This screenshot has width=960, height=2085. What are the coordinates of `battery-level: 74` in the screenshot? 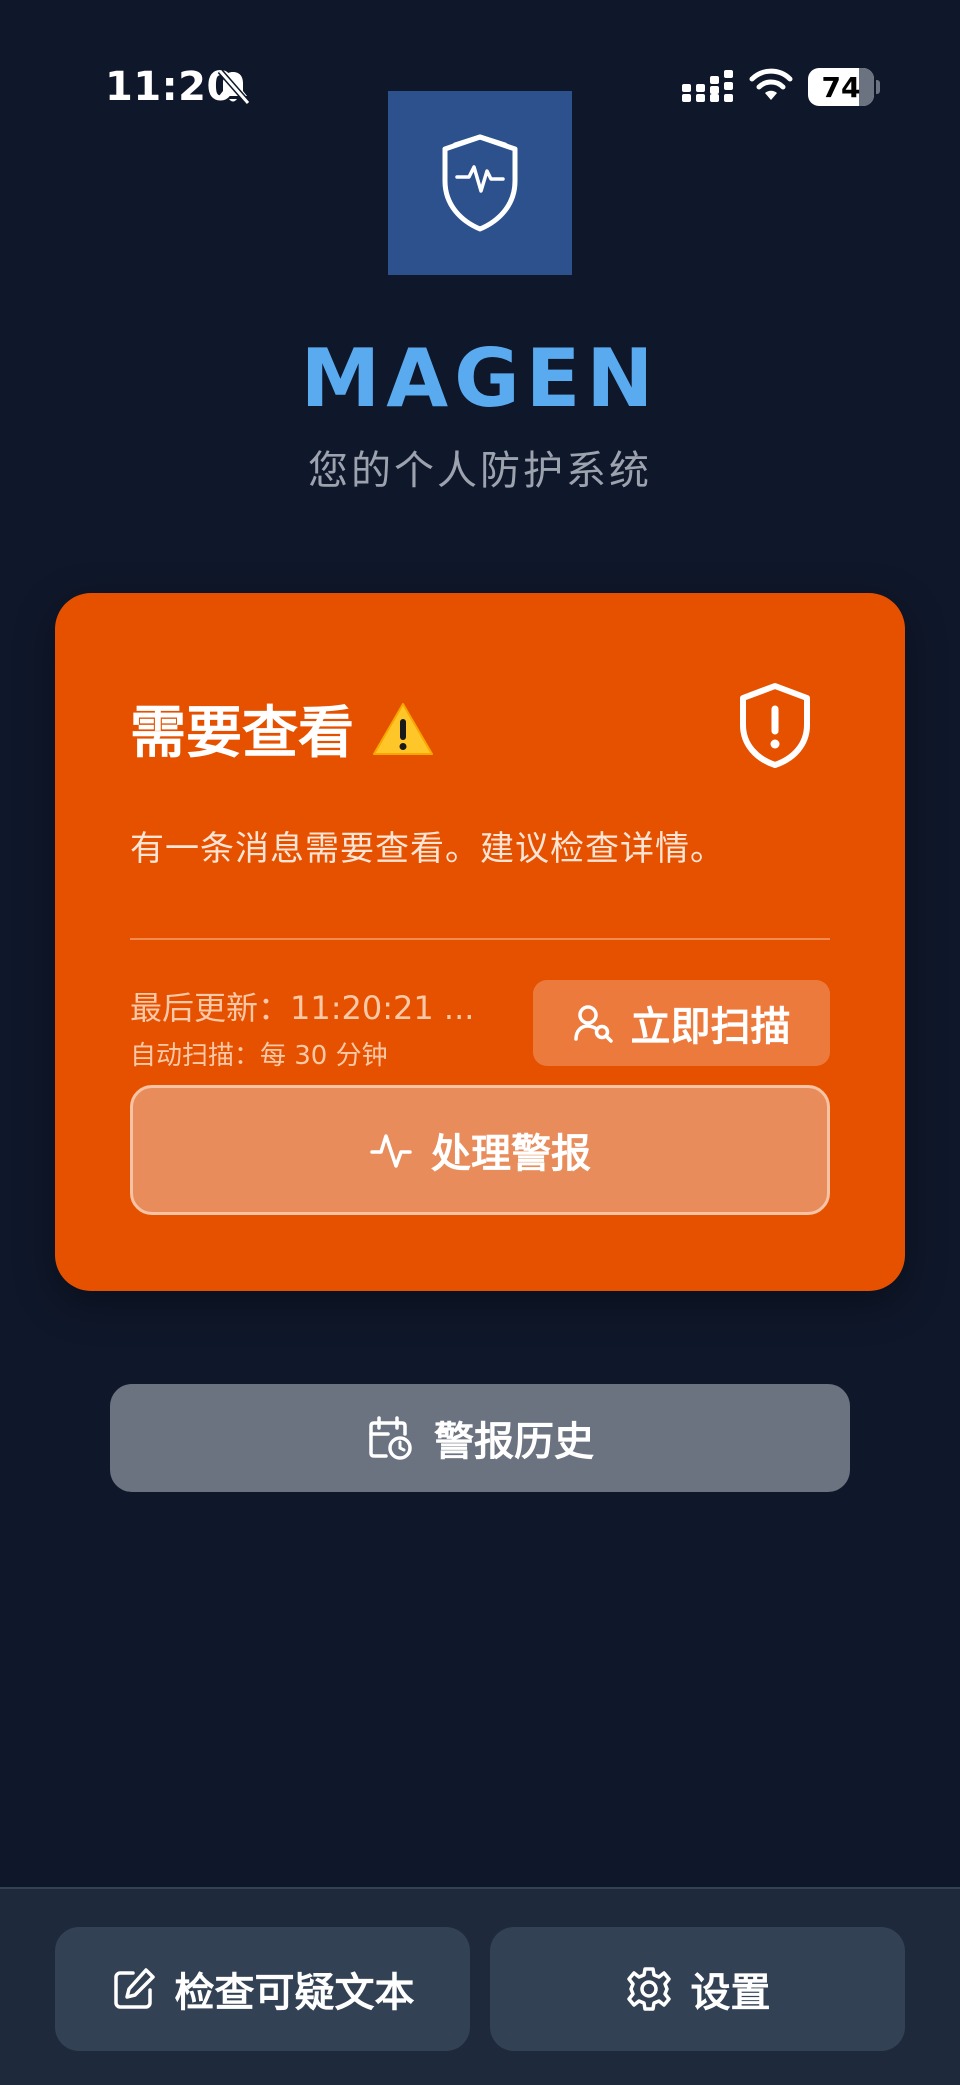 It's located at (841, 87).